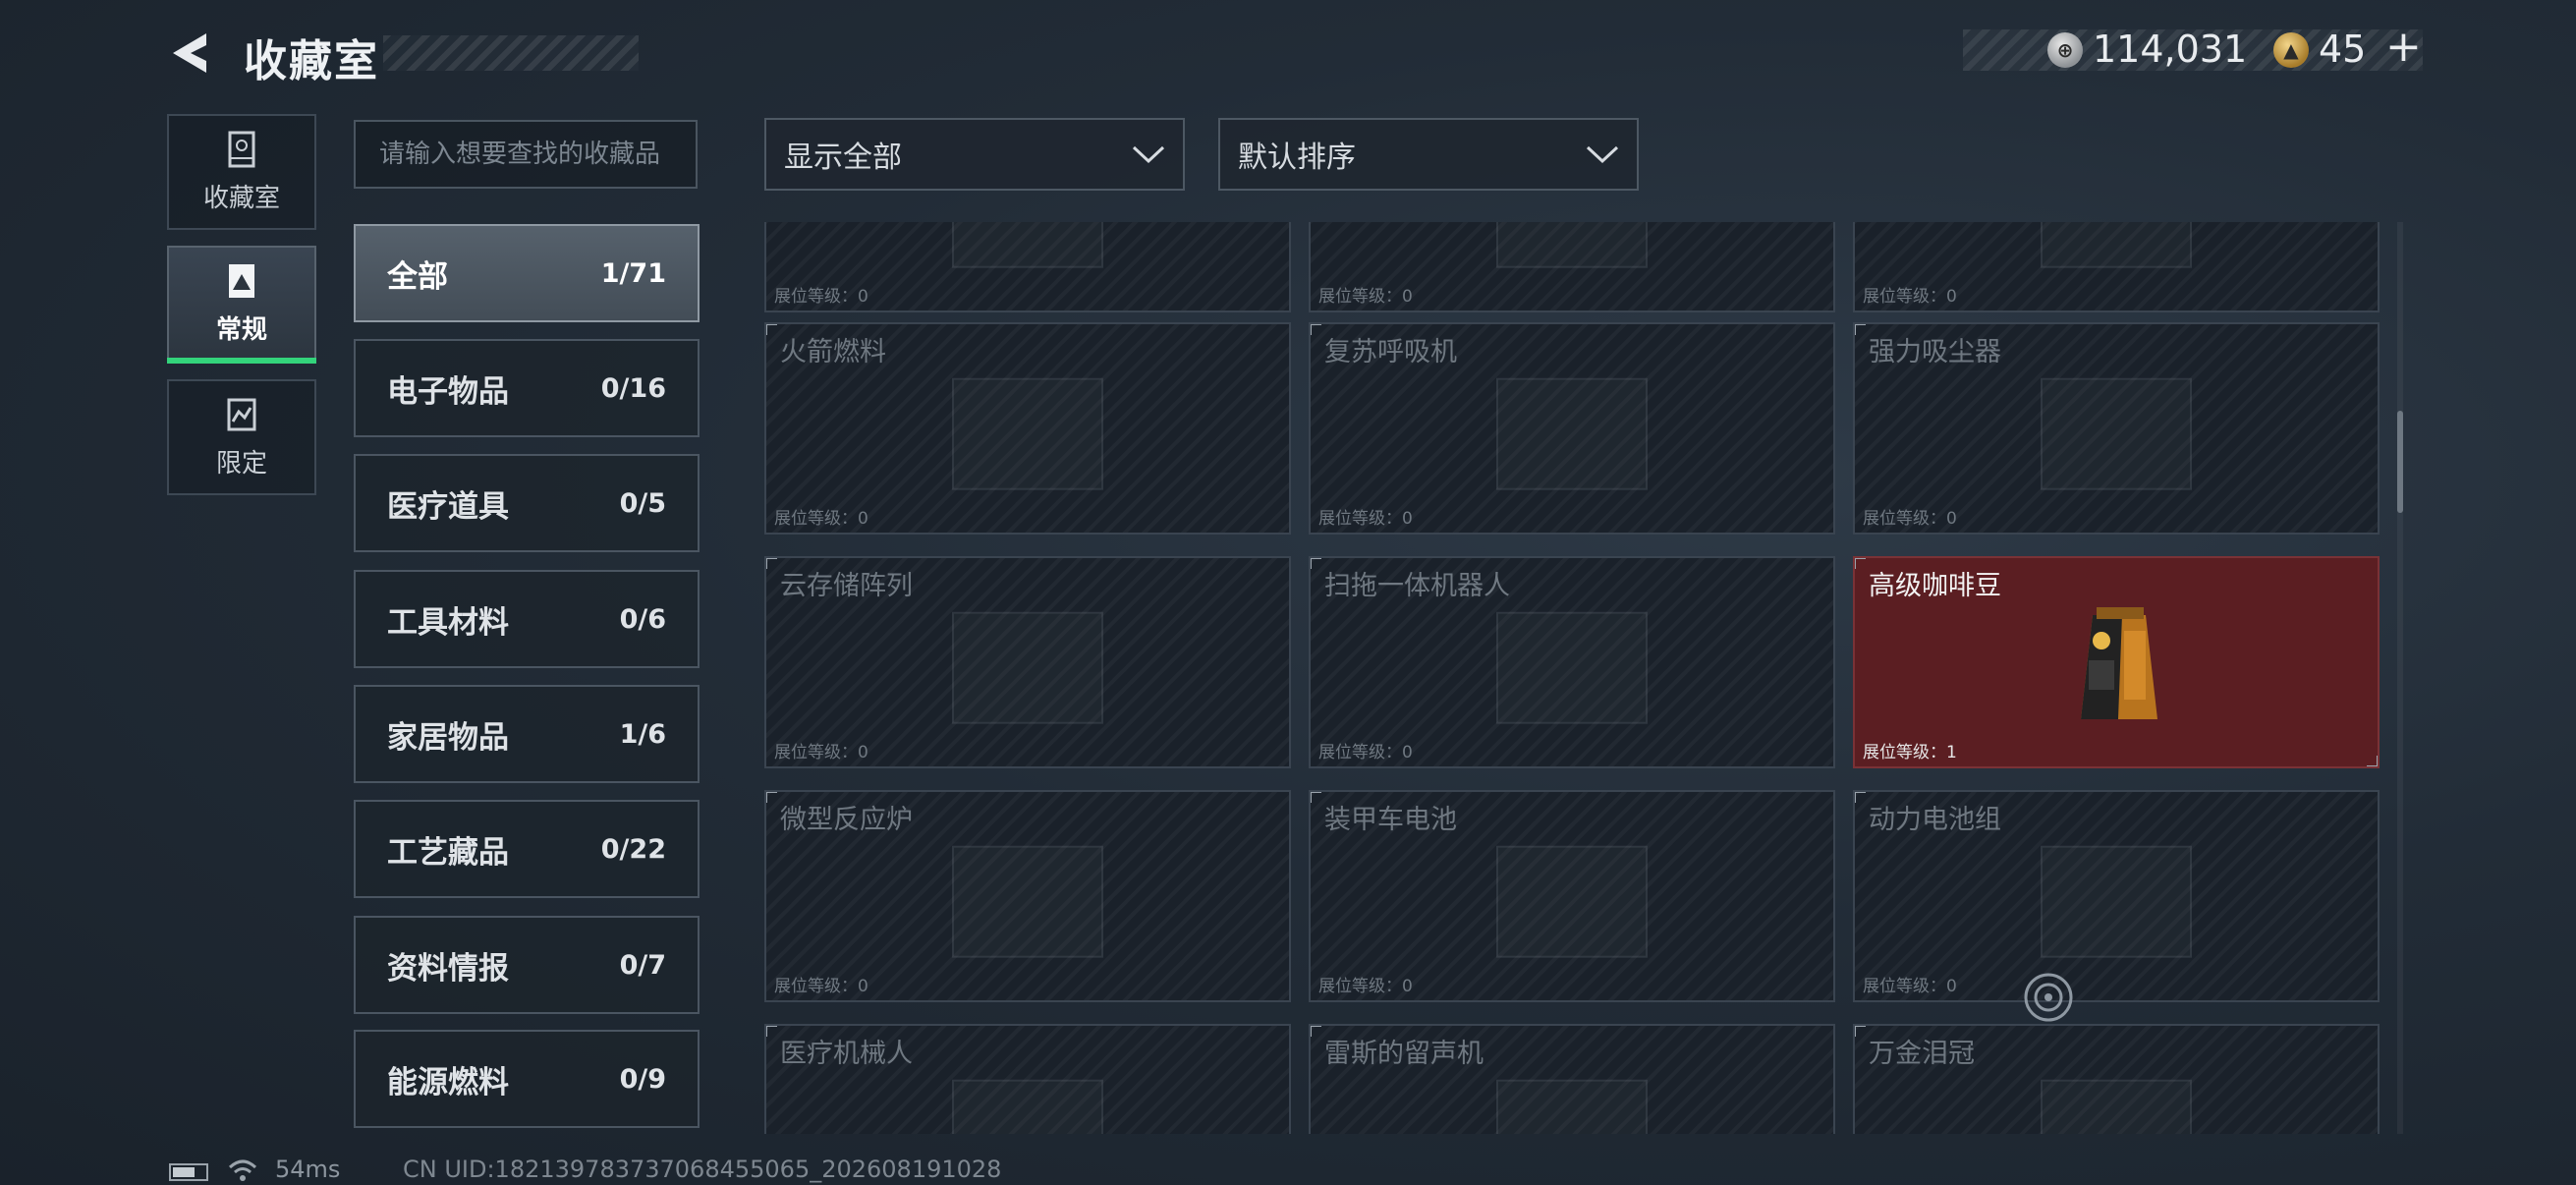 The image size is (2576, 1185). What do you see at coordinates (527, 1079) in the screenshot?
I see `category-energy: 能源燃料 0/9` at bounding box center [527, 1079].